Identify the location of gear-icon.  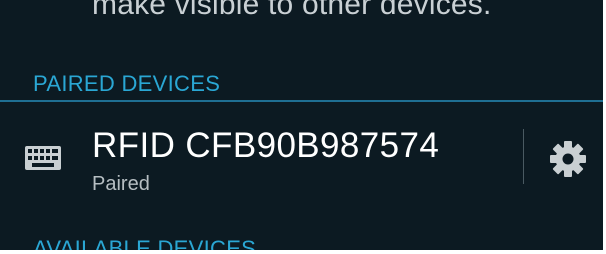
(568, 159).